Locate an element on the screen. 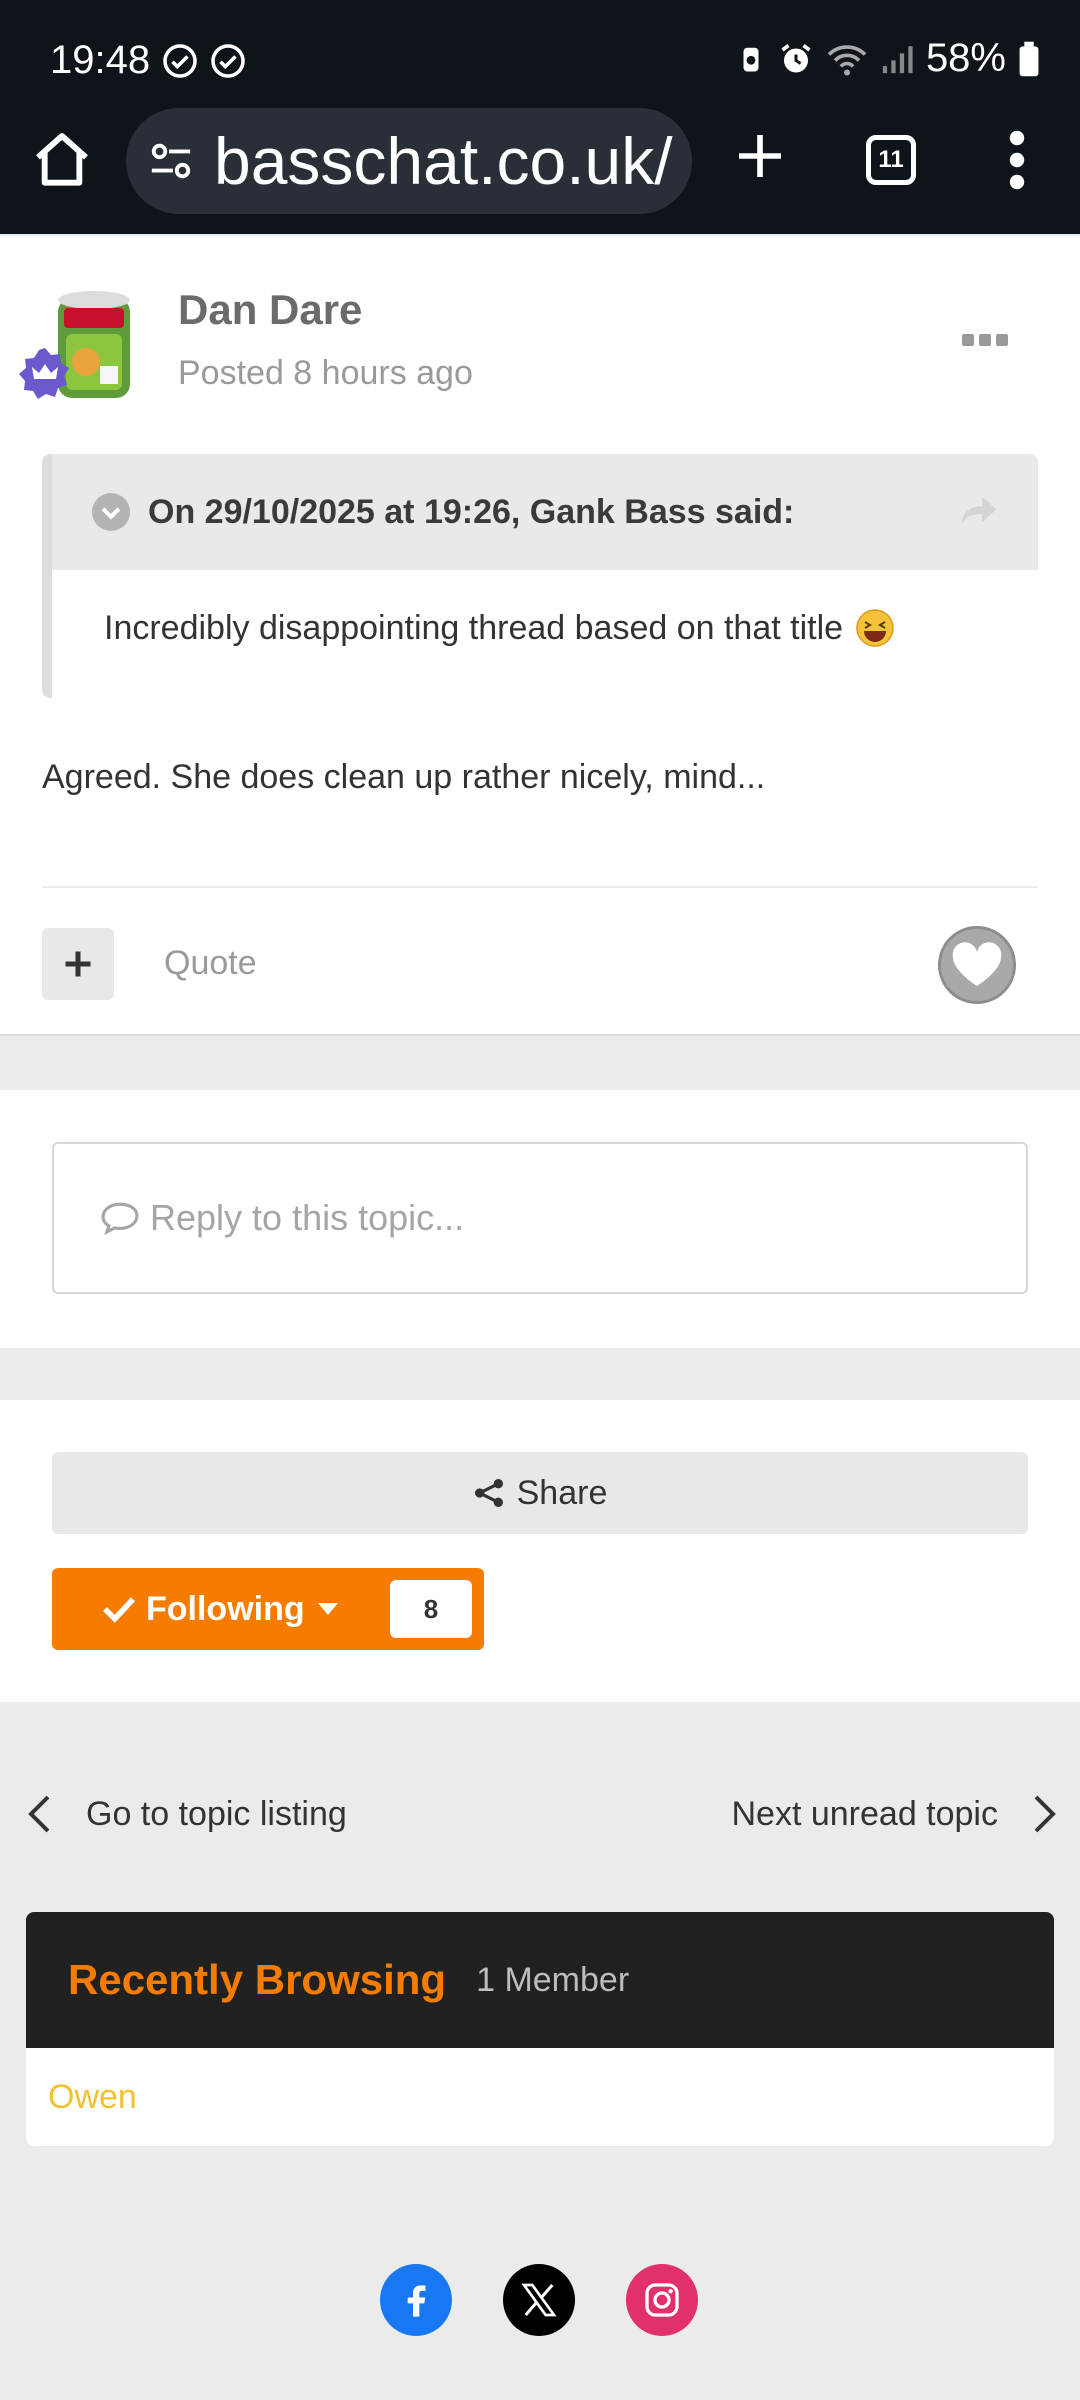  tab-switcher-button: 11 is located at coordinates (891, 160).